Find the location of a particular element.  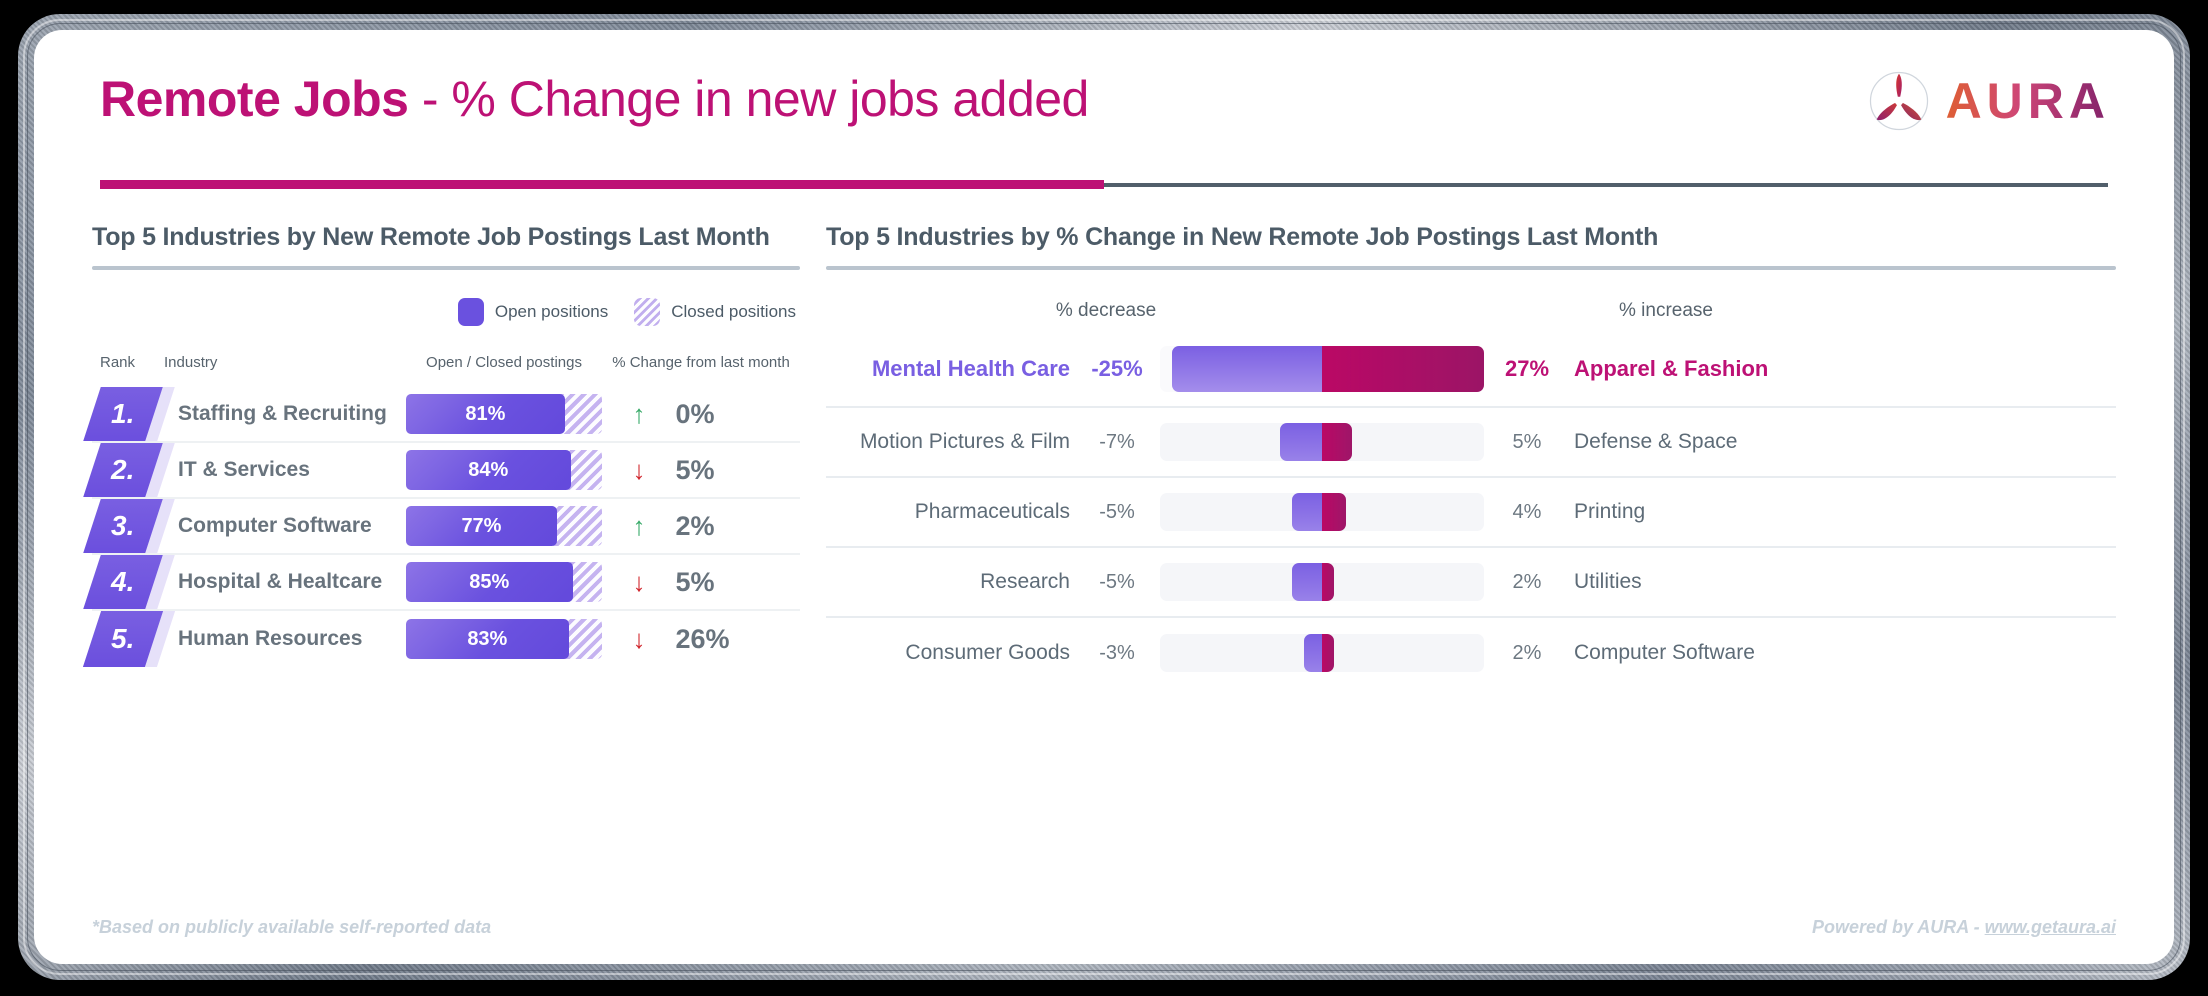

postings-bar: 84% is located at coordinates (504, 470).